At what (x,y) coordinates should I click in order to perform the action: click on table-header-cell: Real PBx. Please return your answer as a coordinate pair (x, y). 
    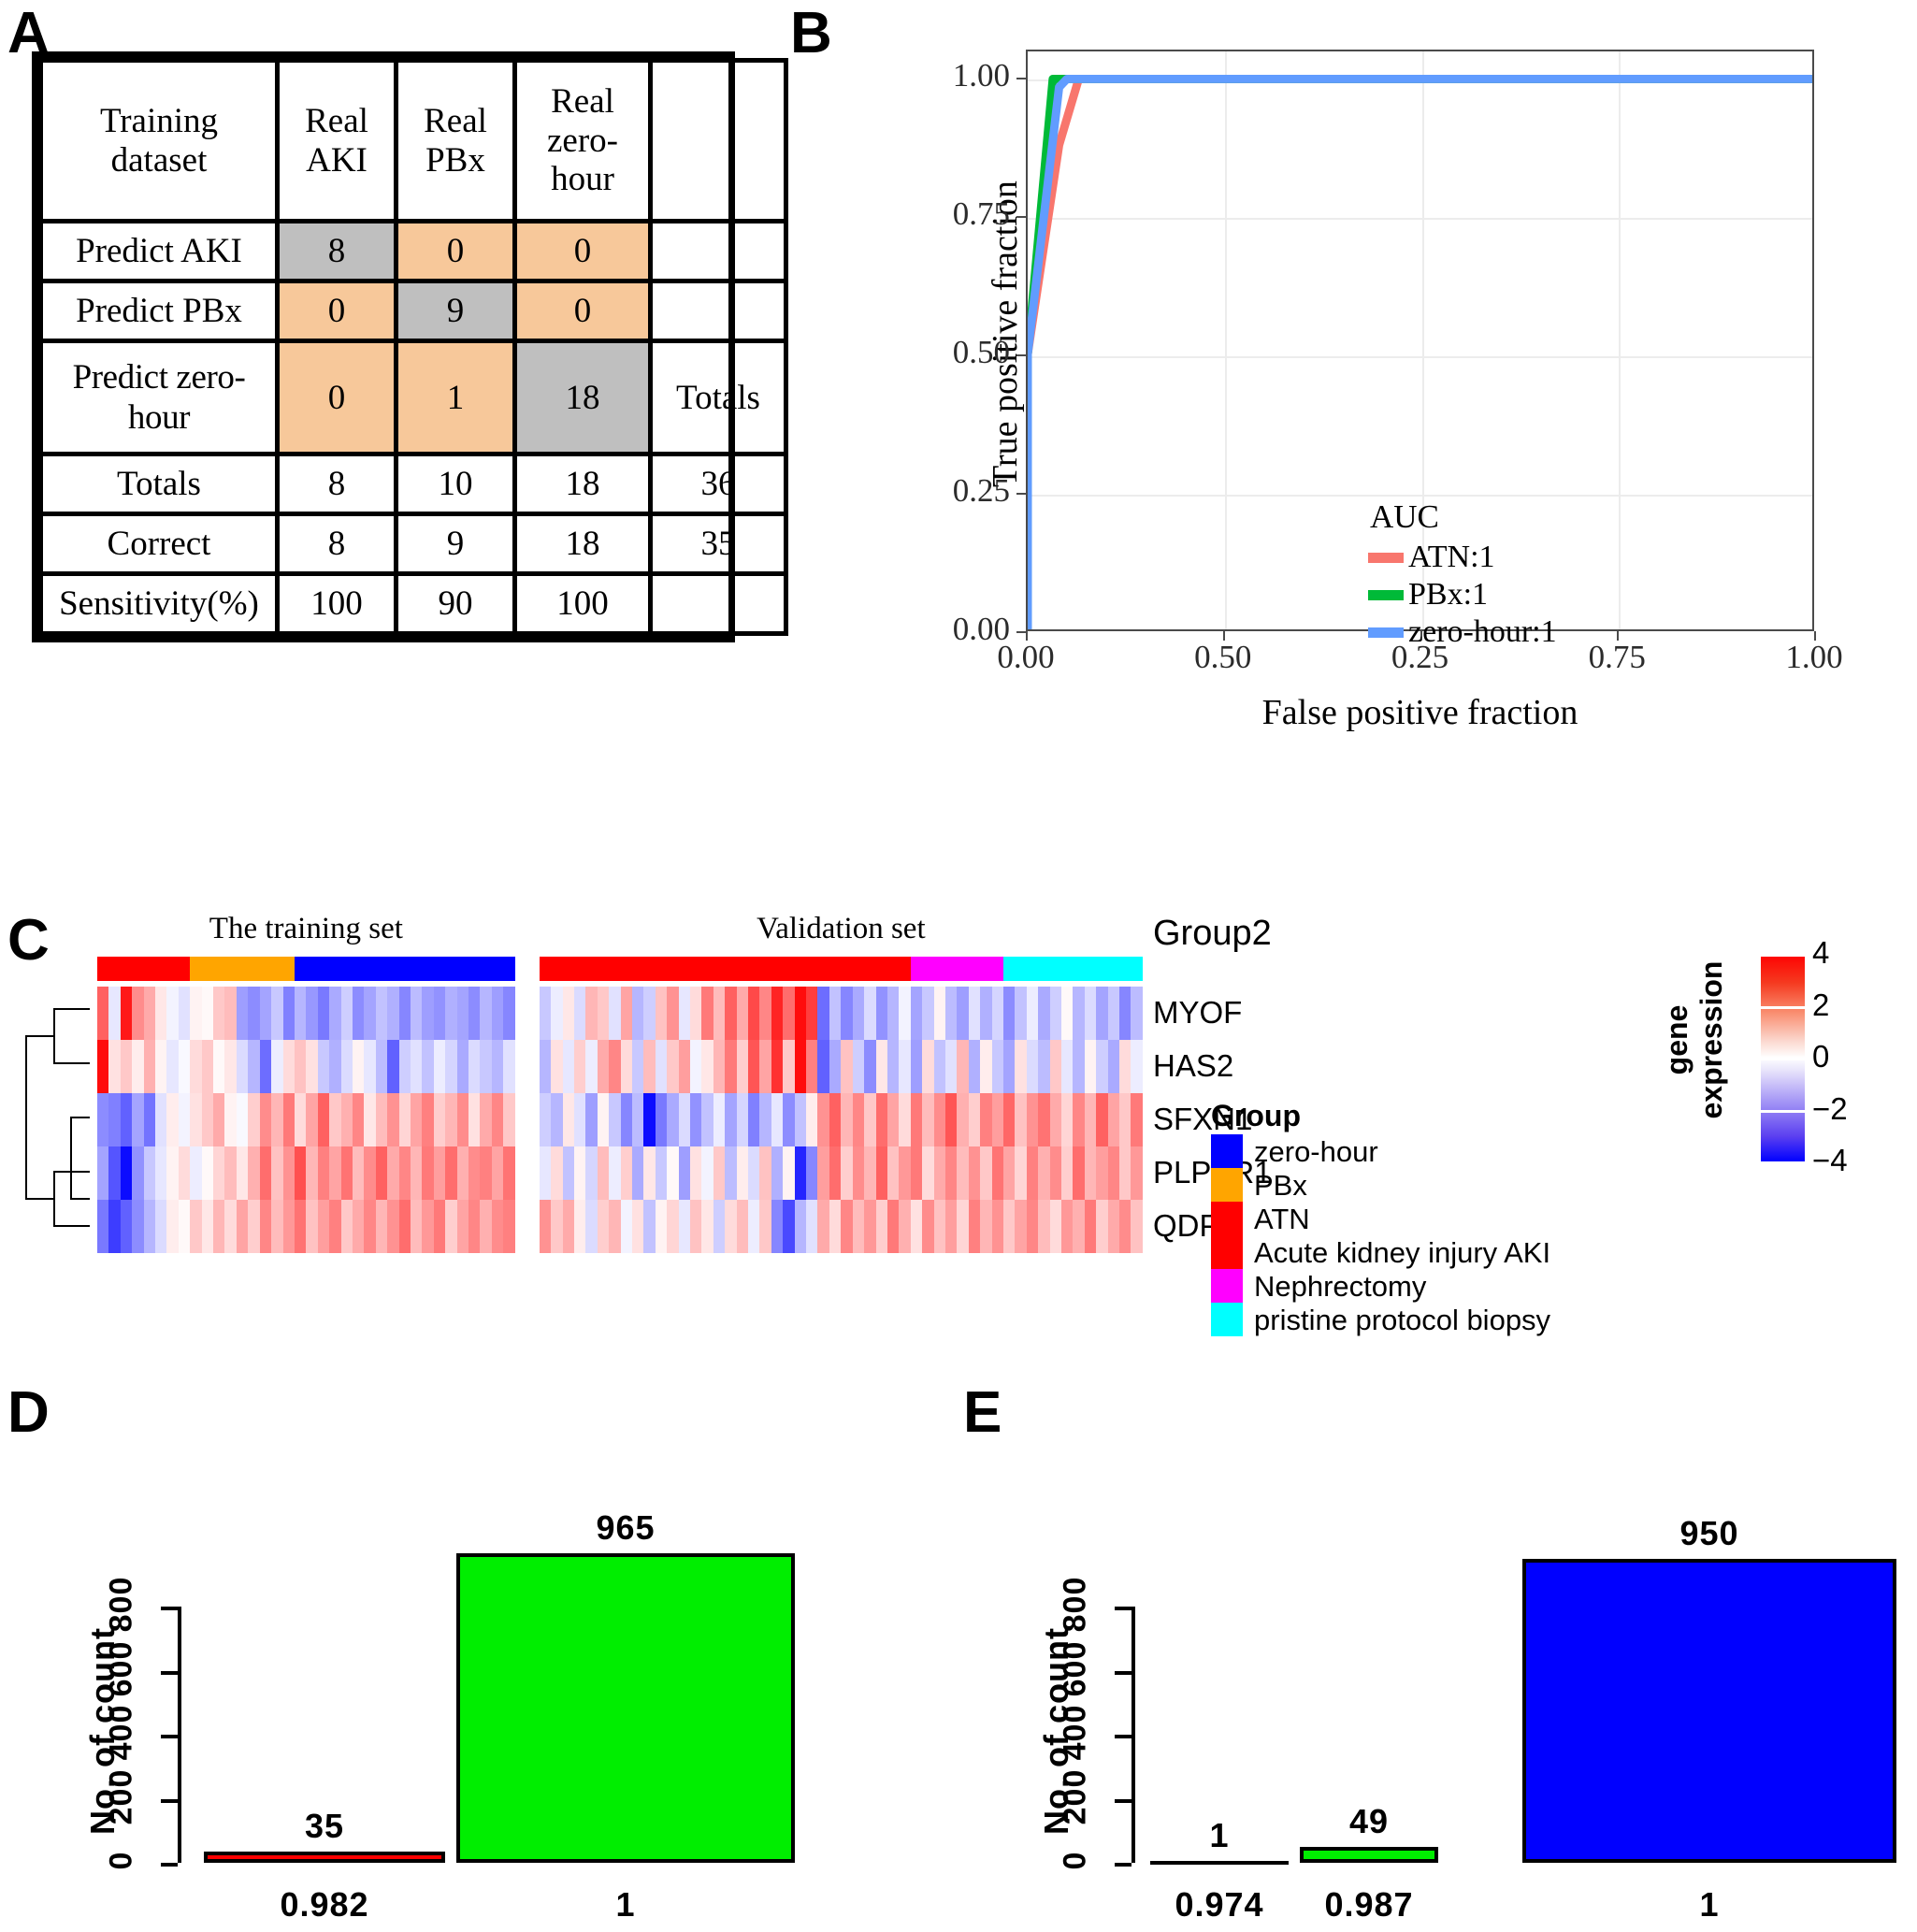
    Looking at the image, I should click on (456, 140).